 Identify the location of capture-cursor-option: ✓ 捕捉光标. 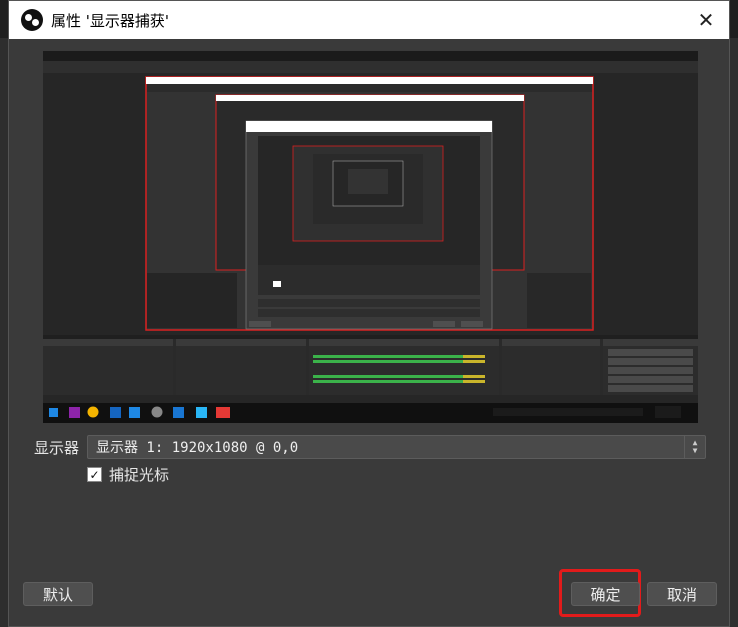
(128, 474).